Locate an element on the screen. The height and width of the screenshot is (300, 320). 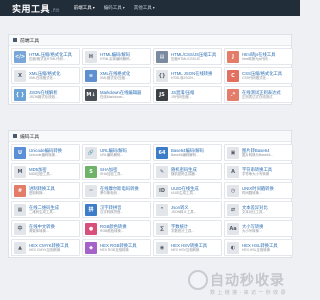
tool-card: ▲ HEX CMYK转换工具 HEX CMYK互相转换 is located at coordinates (45, 247).